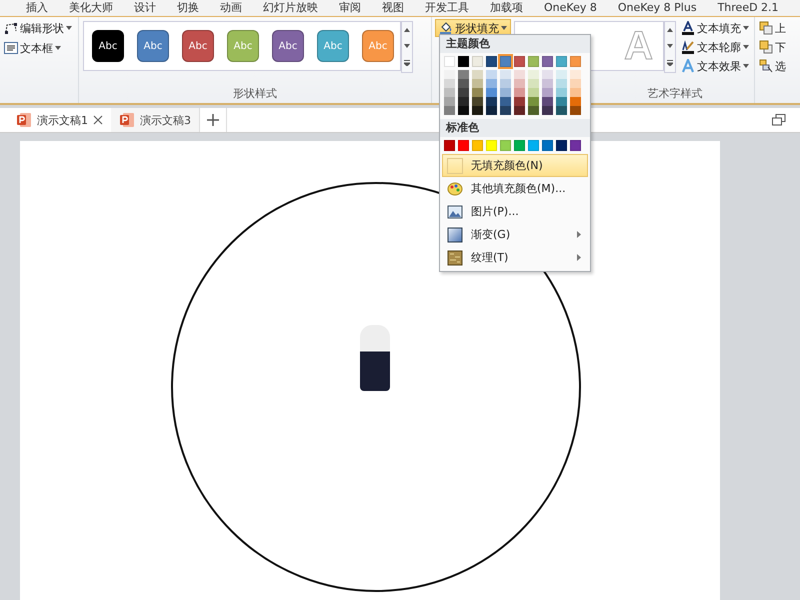 This screenshot has height=600, width=800. I want to click on document-tab: 演示文稿3, so click(155, 120).